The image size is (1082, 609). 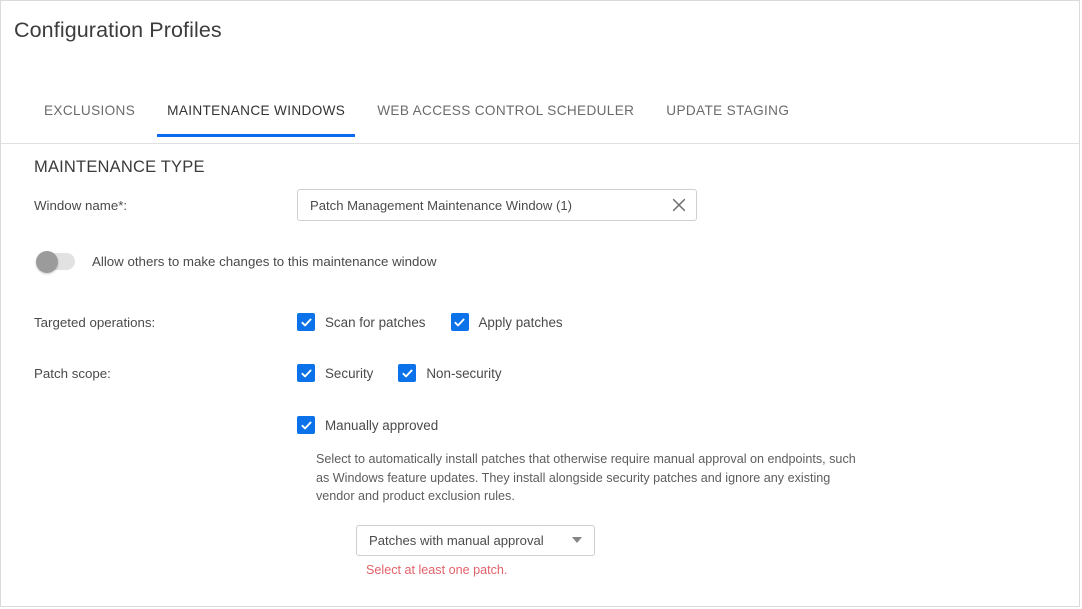 What do you see at coordinates (119, 167) in the screenshot?
I see `section-title: MAINTENANCE TYPE` at bounding box center [119, 167].